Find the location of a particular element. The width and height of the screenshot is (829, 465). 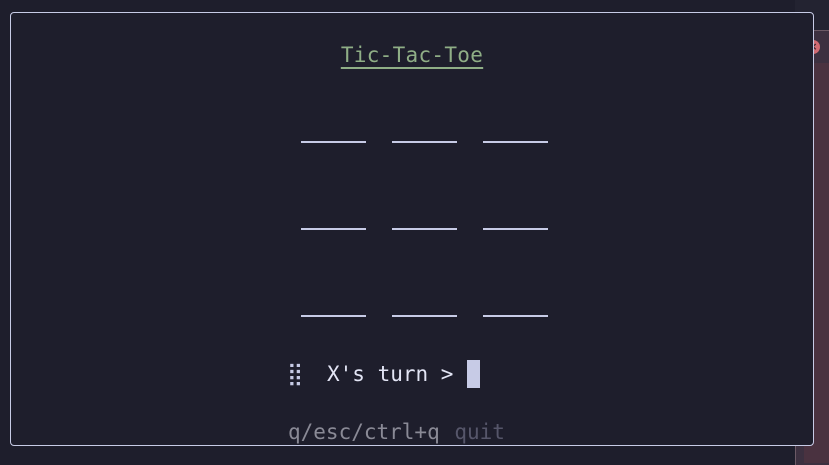

help-action: quit is located at coordinates (479, 432).